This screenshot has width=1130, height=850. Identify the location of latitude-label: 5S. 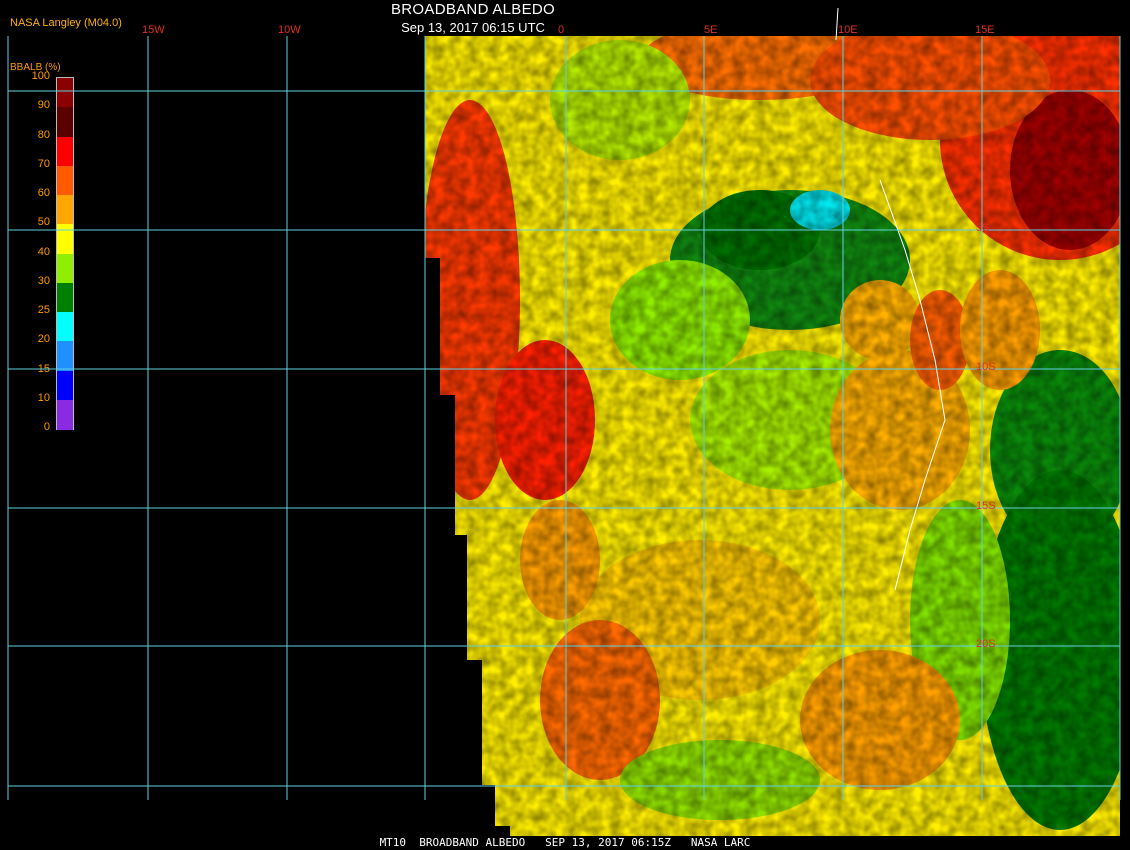
(983, 228).